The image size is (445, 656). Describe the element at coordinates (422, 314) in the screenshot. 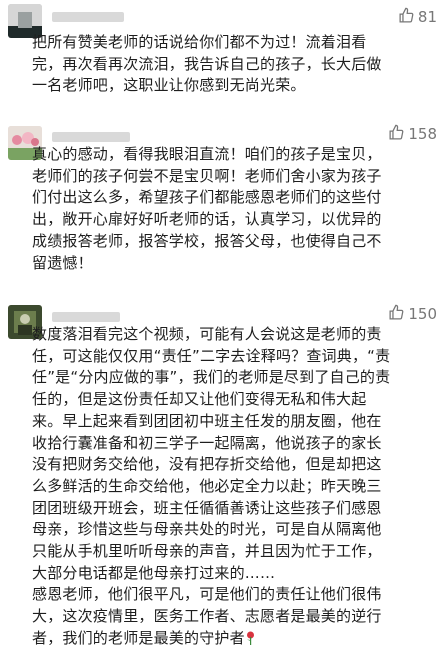

I see `like-count: 150` at that location.